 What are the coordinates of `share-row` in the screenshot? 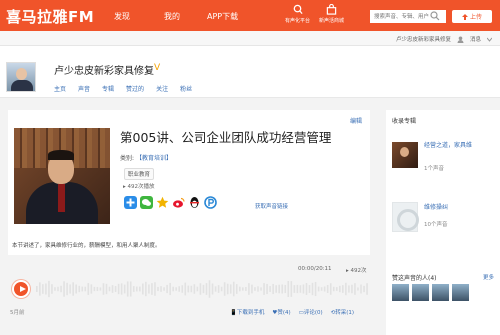 It's located at (170, 202).